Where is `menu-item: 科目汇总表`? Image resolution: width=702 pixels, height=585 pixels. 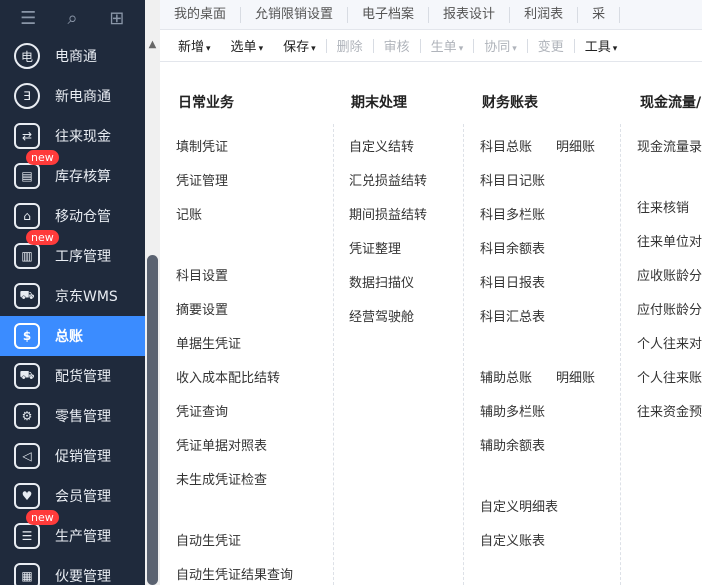
menu-item: 科目汇总表 is located at coordinates (512, 315).